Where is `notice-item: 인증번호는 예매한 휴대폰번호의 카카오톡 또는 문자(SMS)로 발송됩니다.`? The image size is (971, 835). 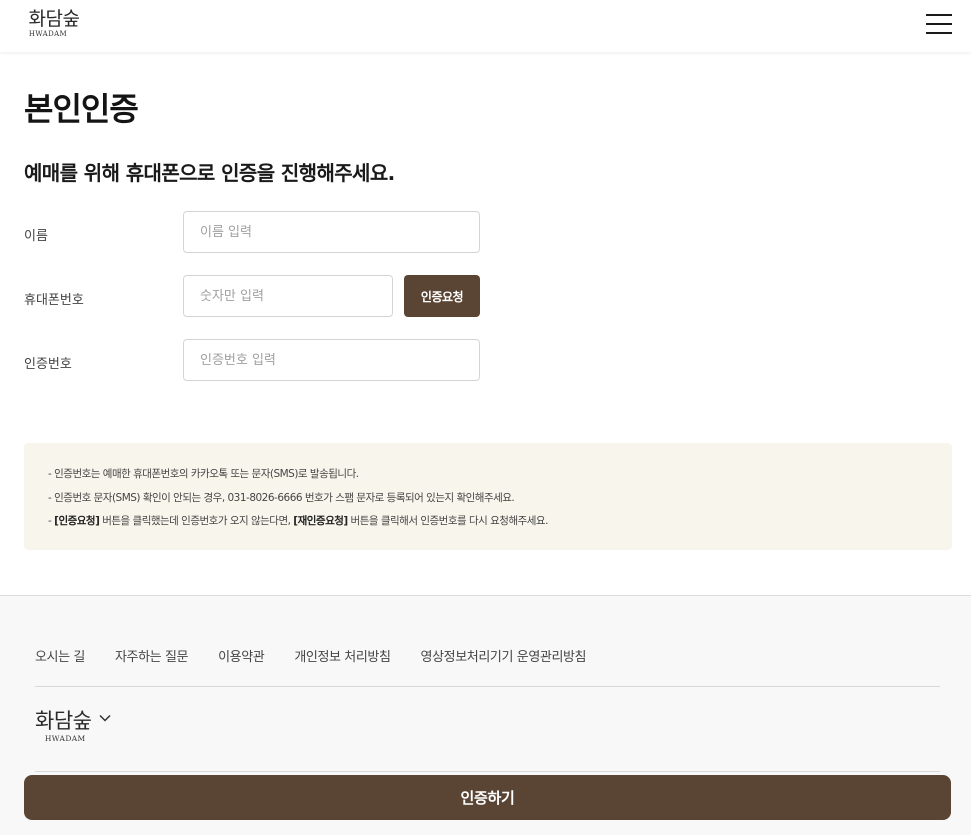
notice-item: 인증번호는 예매한 휴대폰번호의 카카오톡 또는 문자(SMS)로 발송됩니다. is located at coordinates (500, 475).